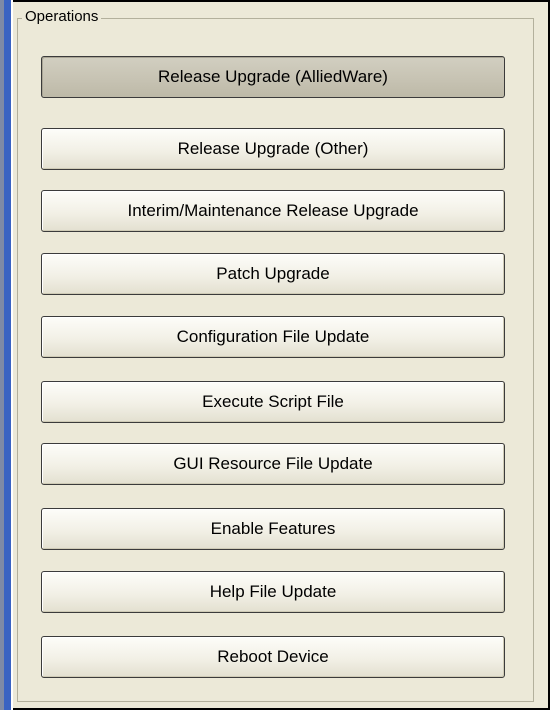 The width and height of the screenshot is (550, 710). I want to click on reboot-device-button: Reboot Device, so click(273, 657).